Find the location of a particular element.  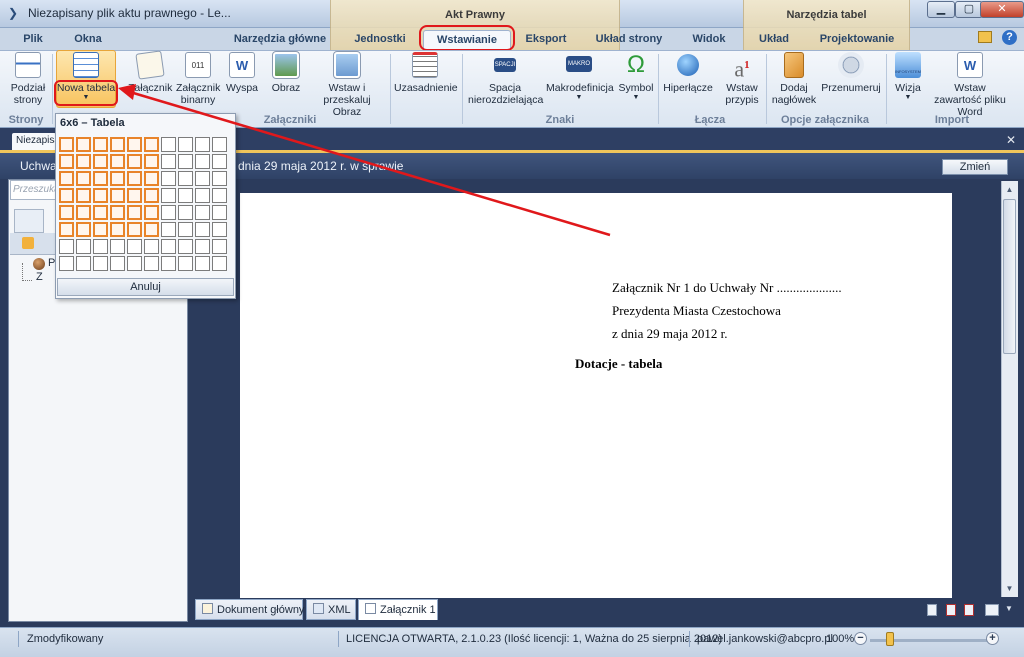

podzial-strony-button: Podział strony is located at coordinates (28, 79).